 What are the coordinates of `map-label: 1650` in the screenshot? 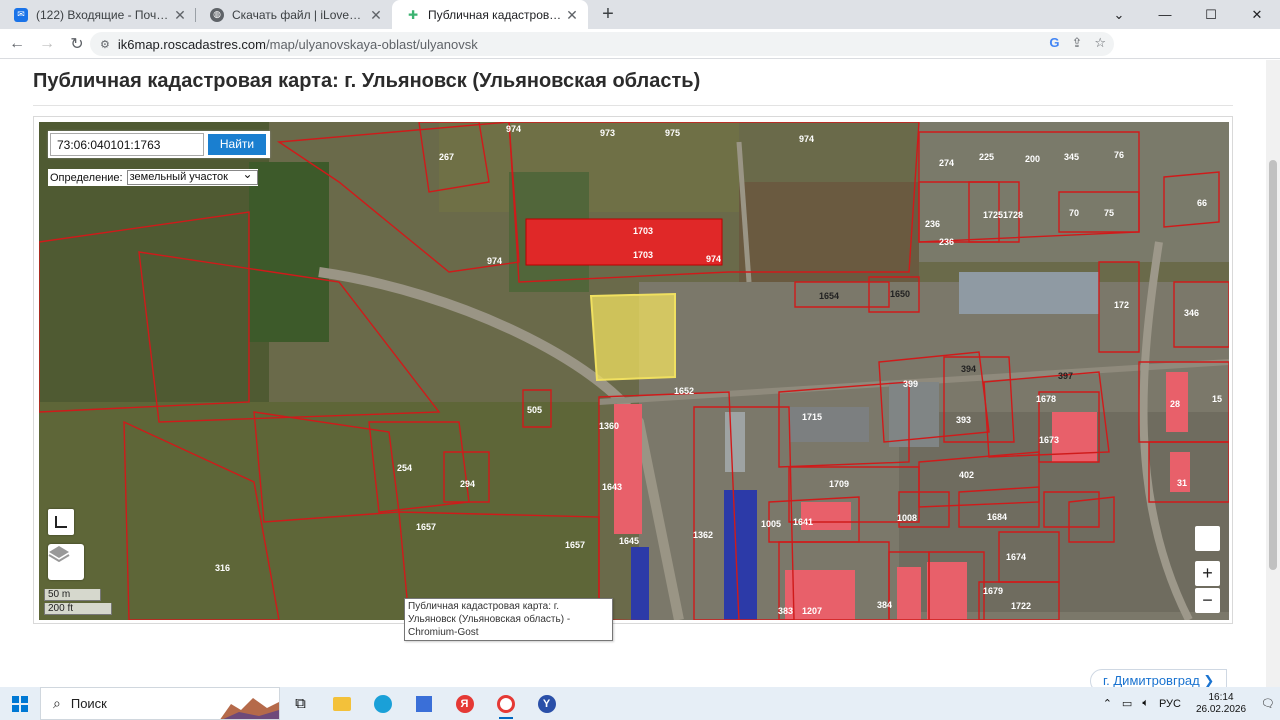 It's located at (900, 294).